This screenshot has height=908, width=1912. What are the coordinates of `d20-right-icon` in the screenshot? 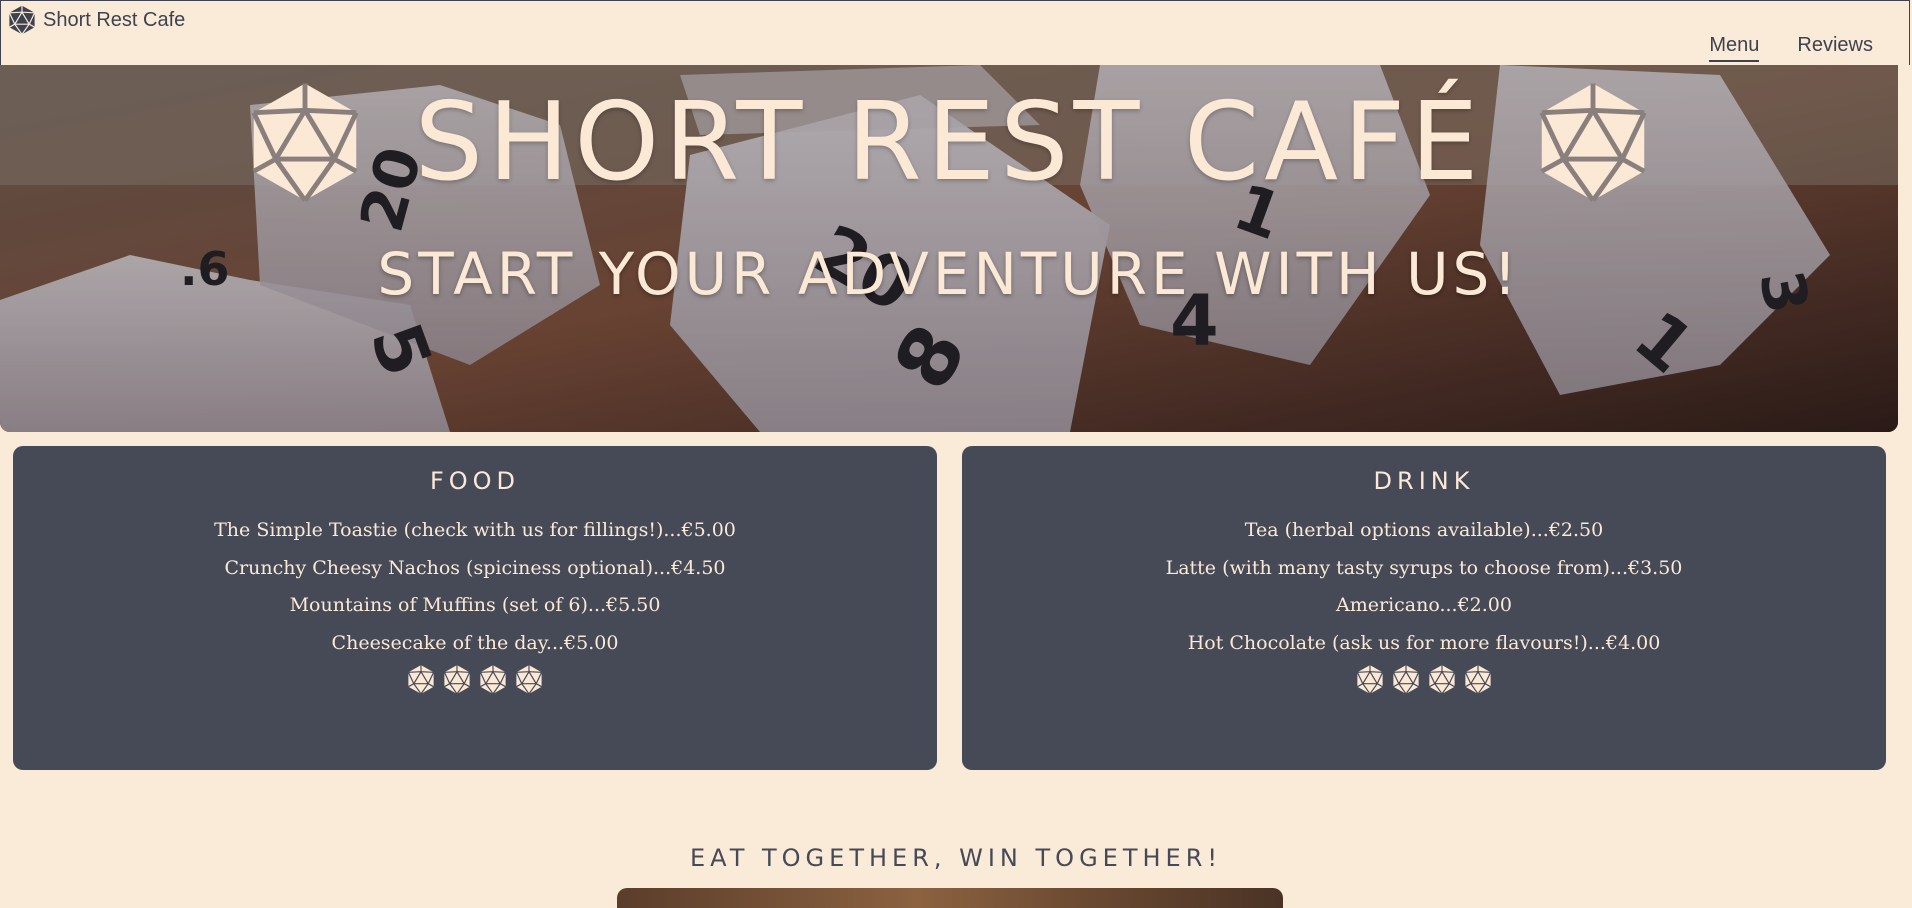 It's located at (1593, 142).